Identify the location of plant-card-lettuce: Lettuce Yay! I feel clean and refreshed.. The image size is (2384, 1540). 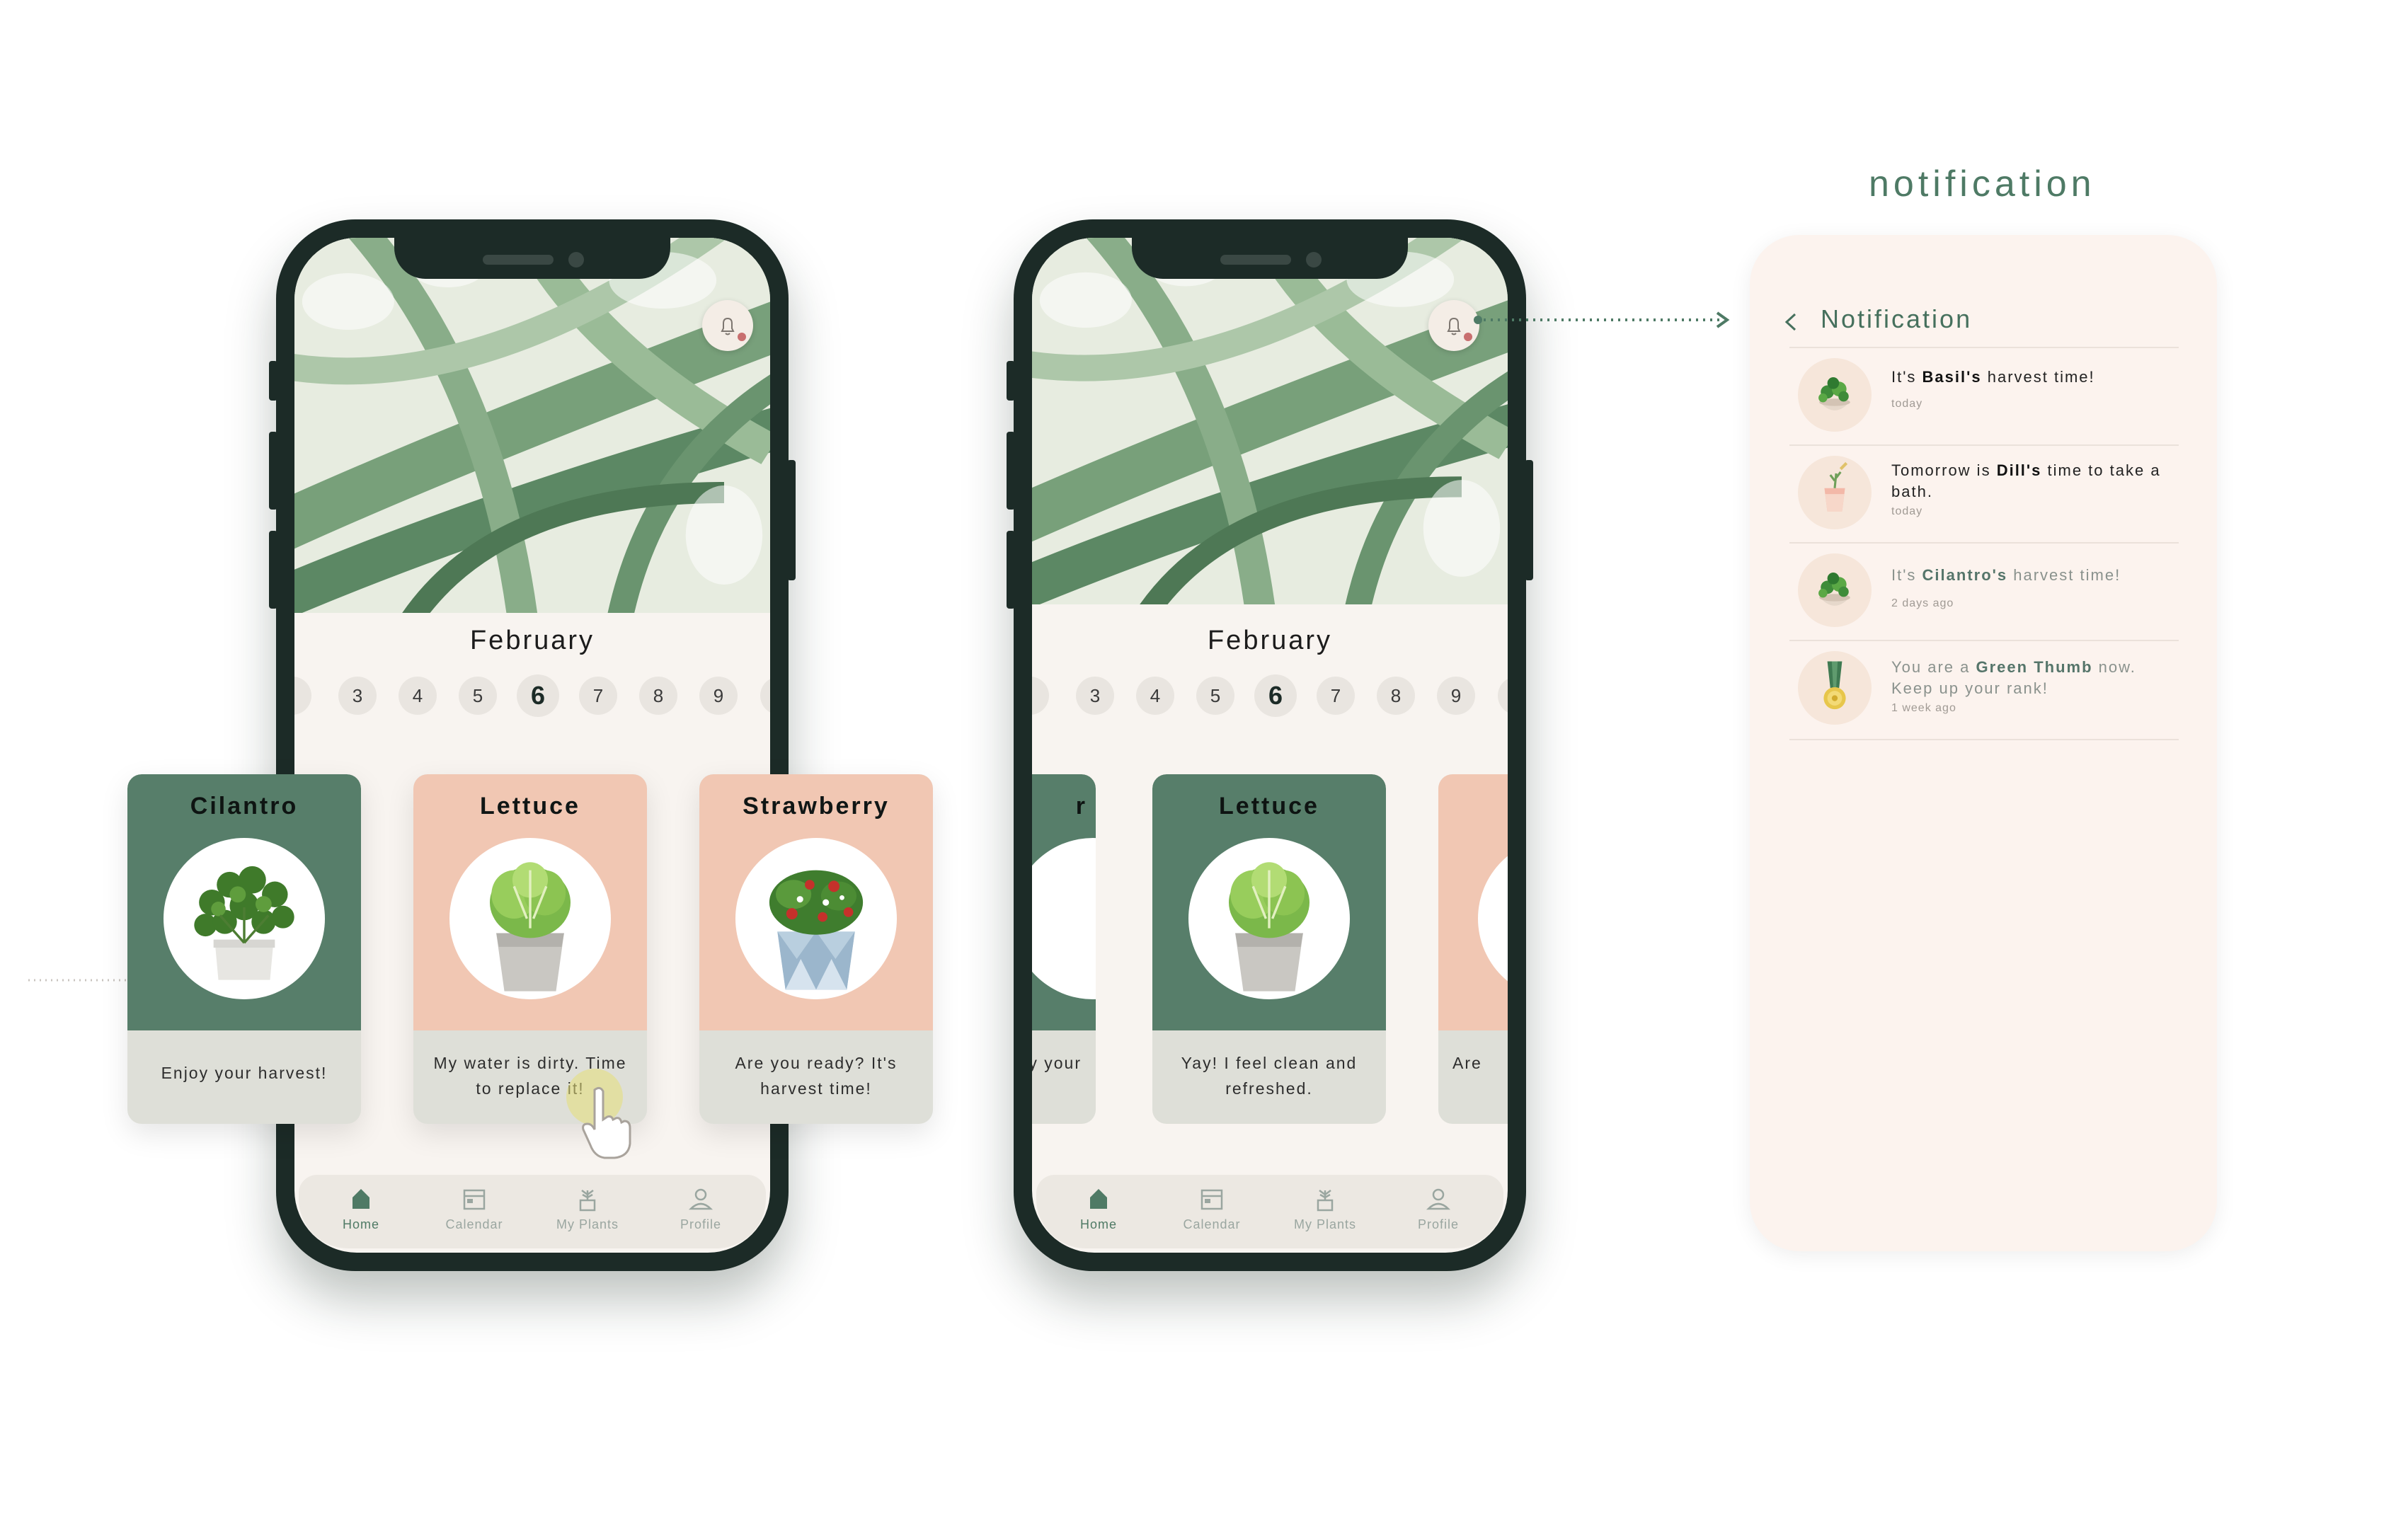
(1269, 949).